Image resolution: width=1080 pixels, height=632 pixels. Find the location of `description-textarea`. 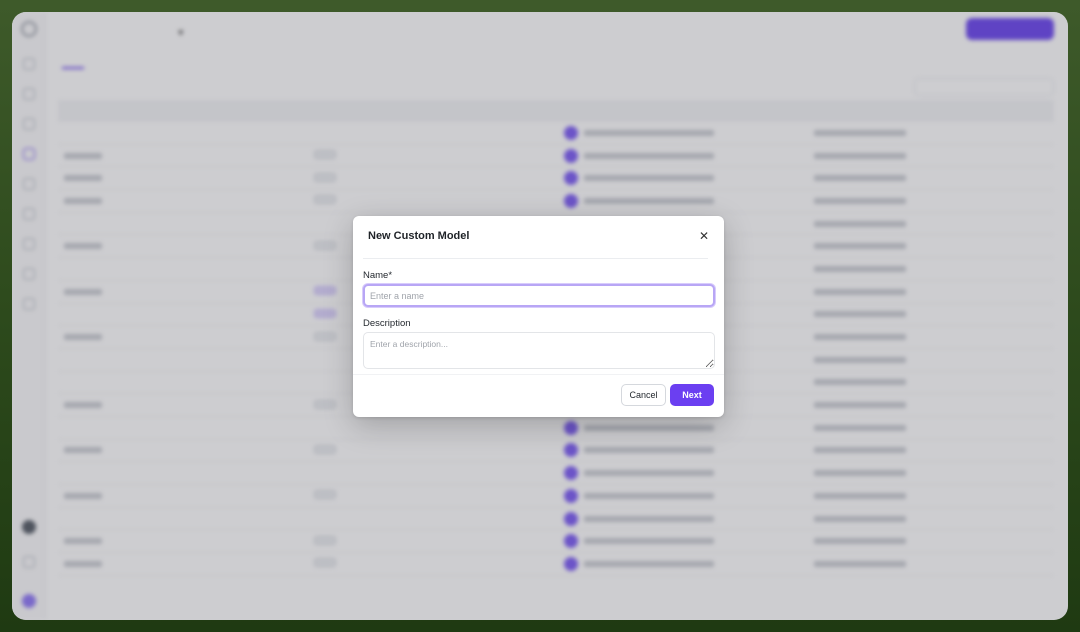

description-textarea is located at coordinates (539, 350).